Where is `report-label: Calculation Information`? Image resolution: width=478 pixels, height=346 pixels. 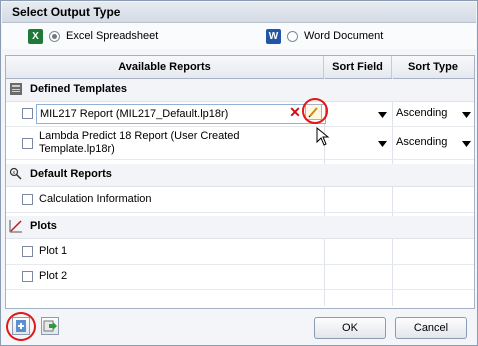
report-label: Calculation Information is located at coordinates (95, 199).